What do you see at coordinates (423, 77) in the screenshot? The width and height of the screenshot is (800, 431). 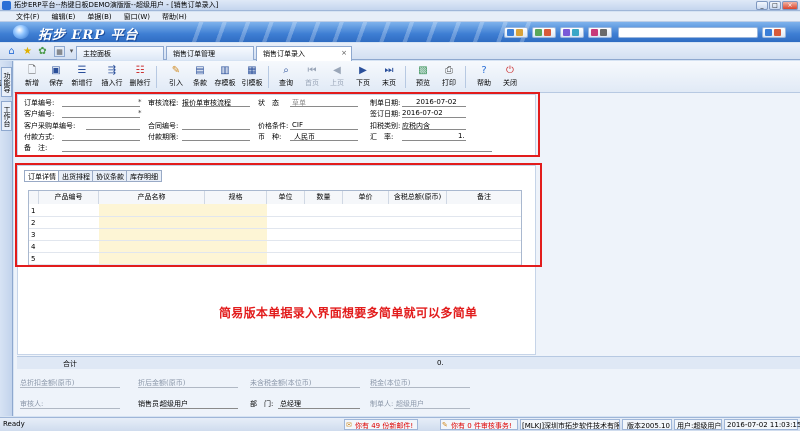 I see `preview-button: ▧ 预览` at bounding box center [423, 77].